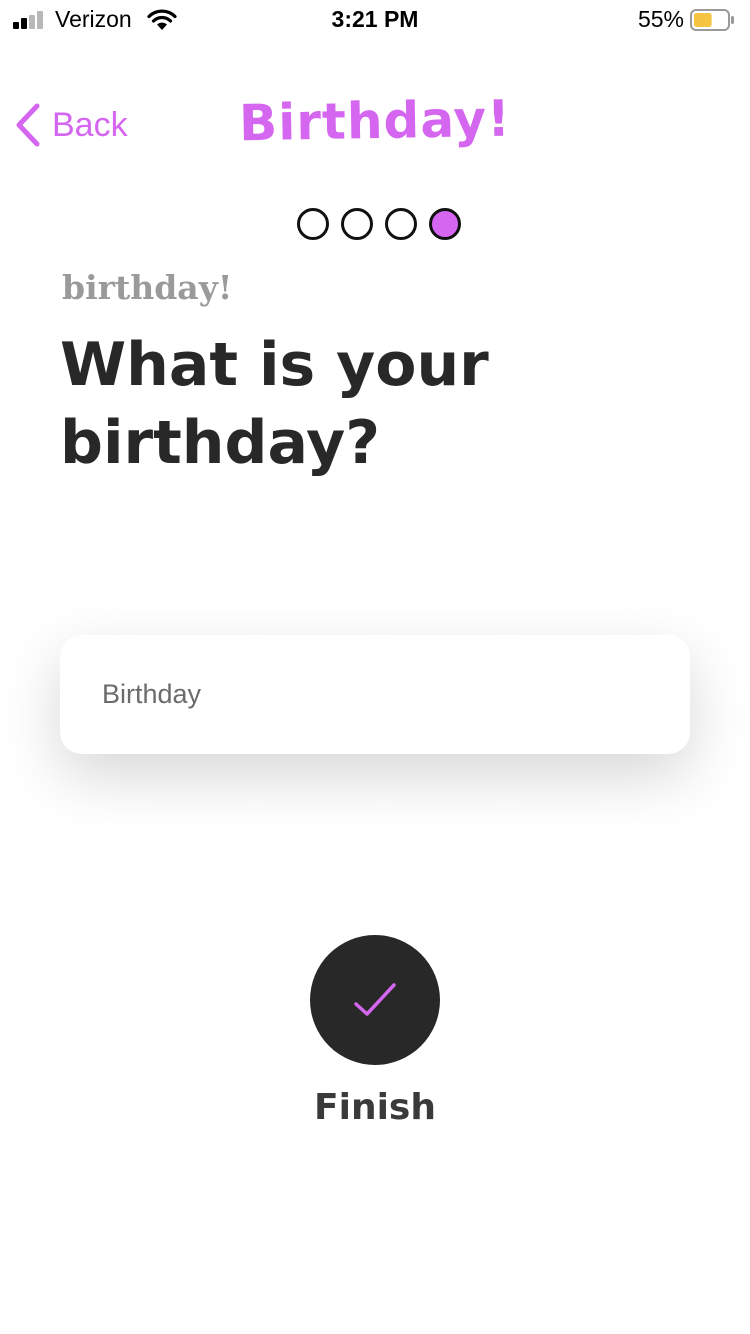 The image size is (750, 1334). What do you see at coordinates (379, 224) in the screenshot?
I see `step-indicator` at bounding box center [379, 224].